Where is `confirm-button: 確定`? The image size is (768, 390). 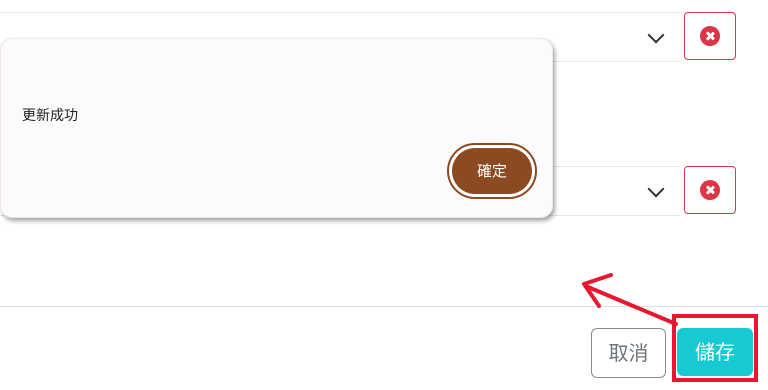
confirm-button: 確定 is located at coordinates (492, 171).